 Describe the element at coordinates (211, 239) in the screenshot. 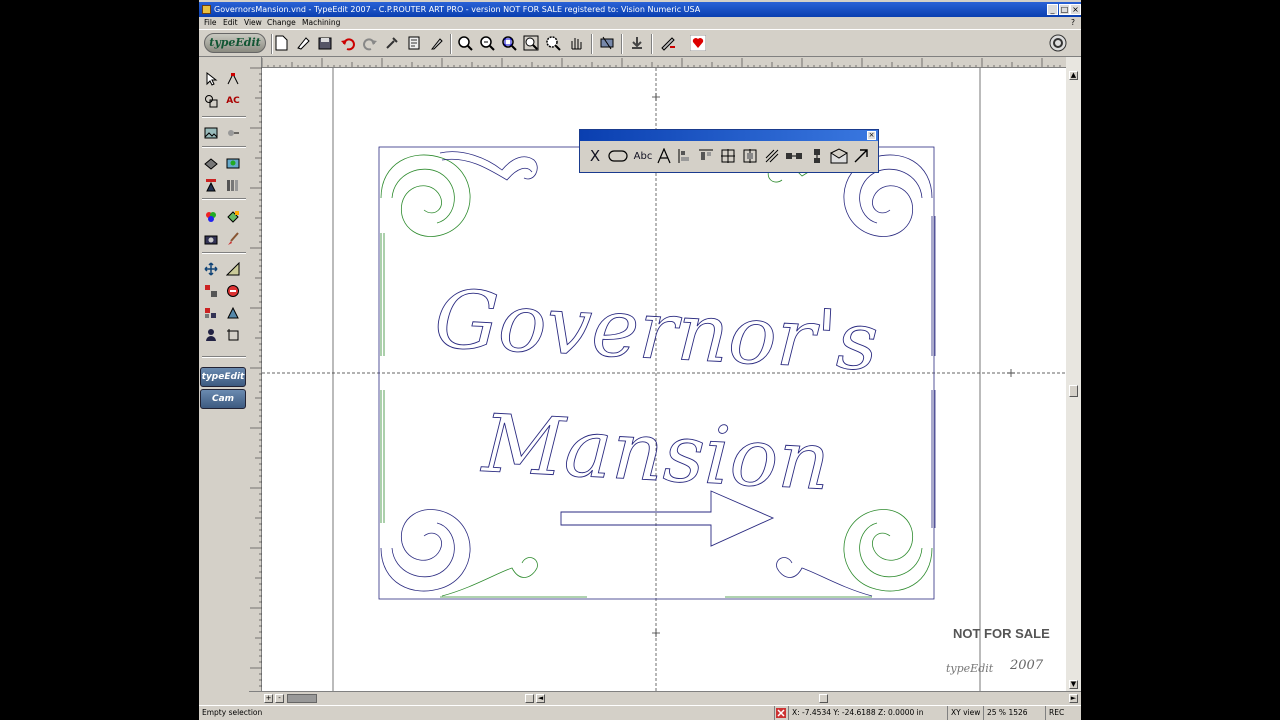

I see `camera-icon` at that location.